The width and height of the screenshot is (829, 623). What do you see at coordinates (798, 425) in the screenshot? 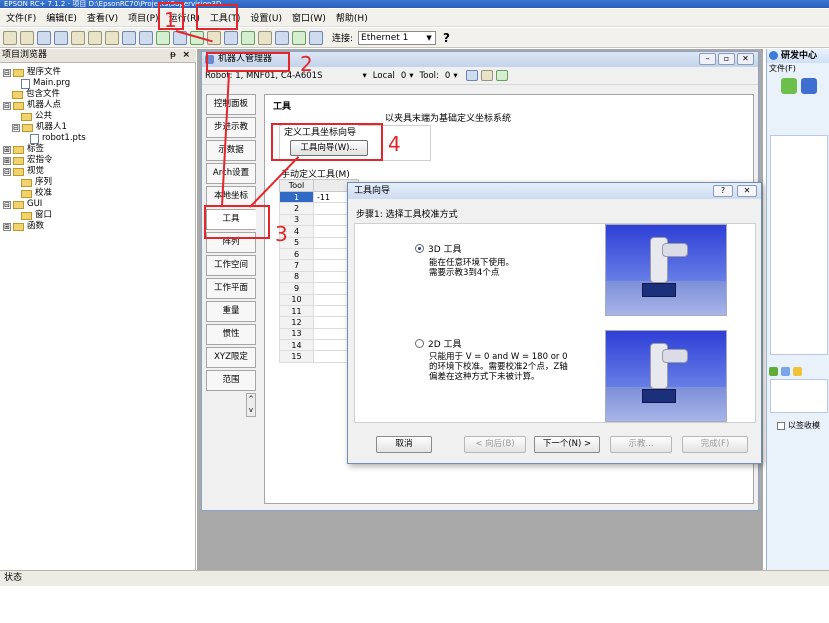
I see `right-panel-checkbox: 以签收模` at bounding box center [798, 425].